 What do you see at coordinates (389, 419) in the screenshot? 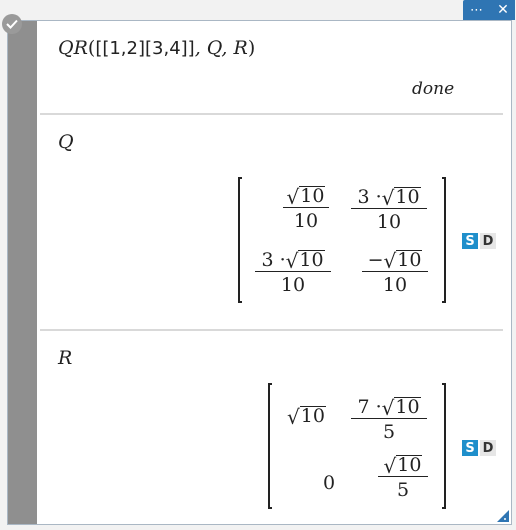
I see `r-cell-12: 7 · √ 10 5` at bounding box center [389, 419].